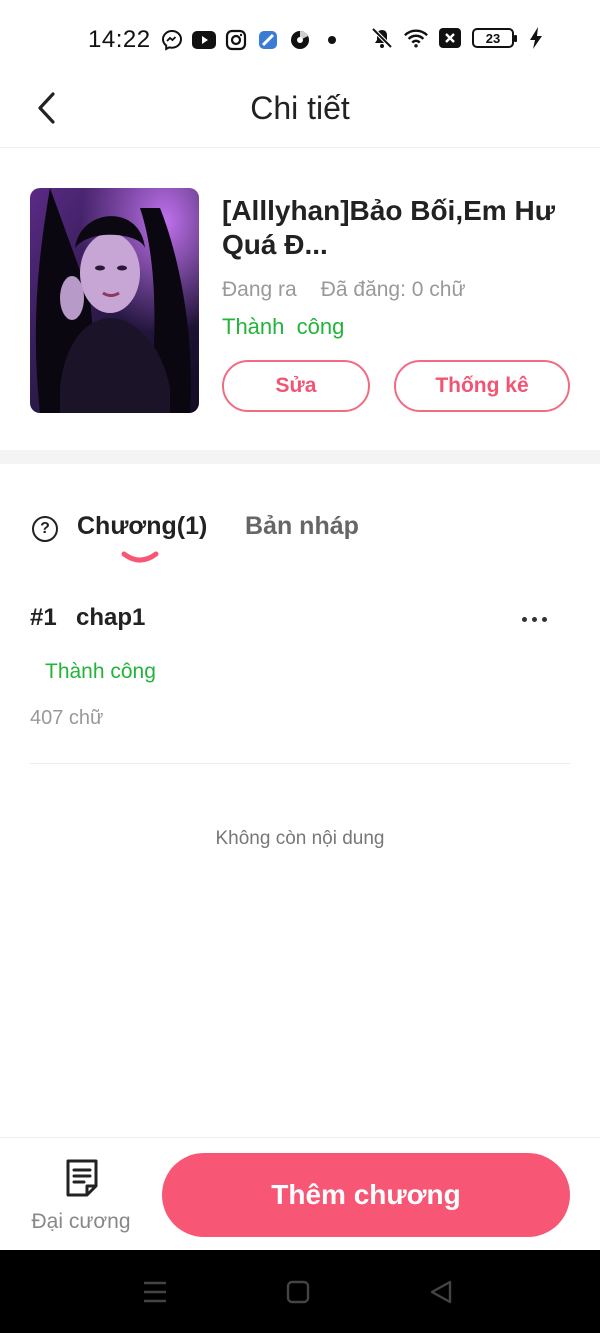 Image resolution: width=600 pixels, height=1333 pixels. Describe the element at coordinates (300, 457) in the screenshot. I see `section-divider` at that location.